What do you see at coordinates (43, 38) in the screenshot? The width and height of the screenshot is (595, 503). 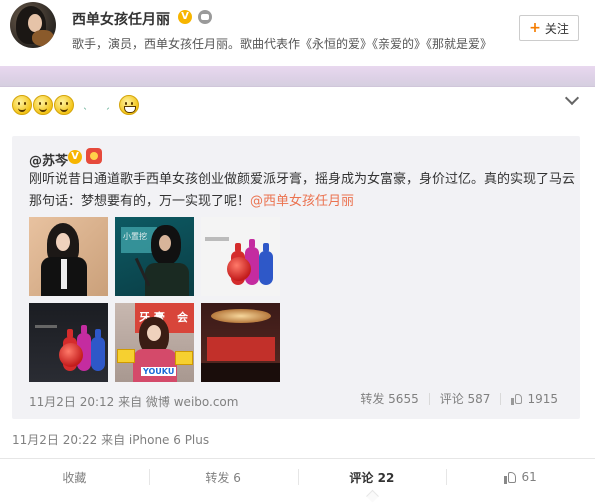 I see `avatar-guitar` at bounding box center [43, 38].